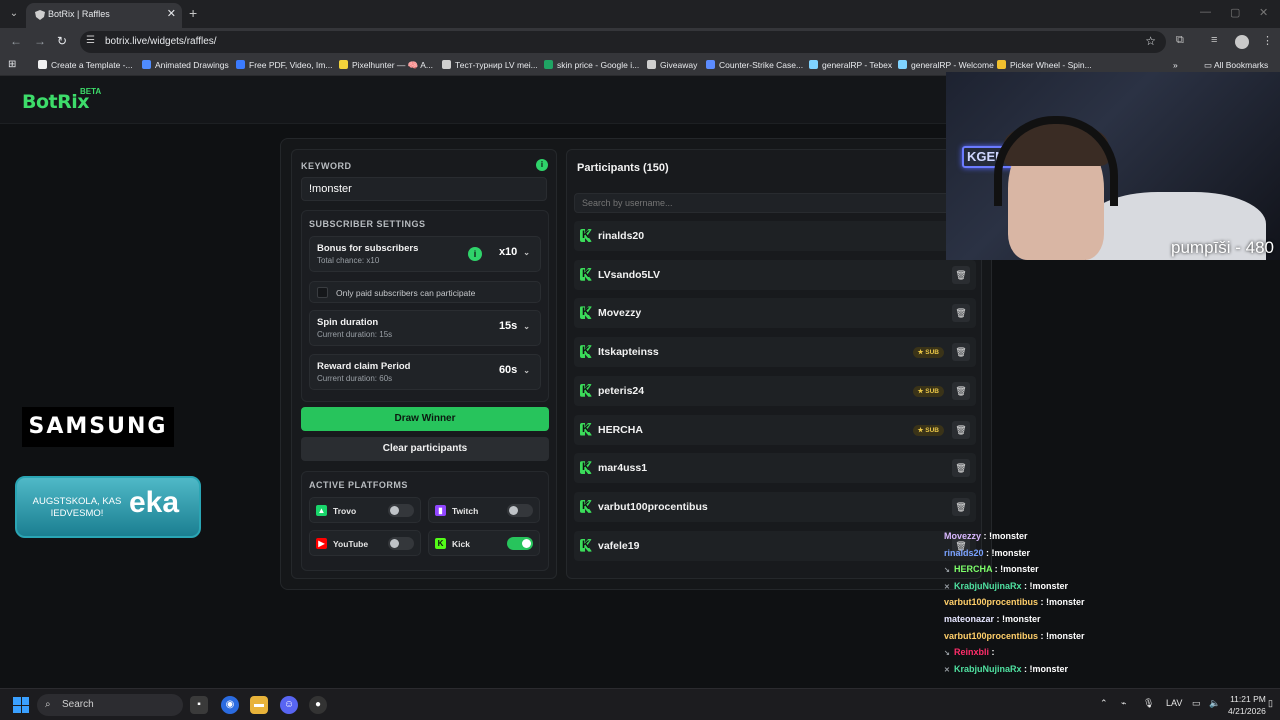 Image resolution: width=1280 pixels, height=720 pixels. I want to click on active-tab: BotRix | Raffles ✕, so click(104, 15).